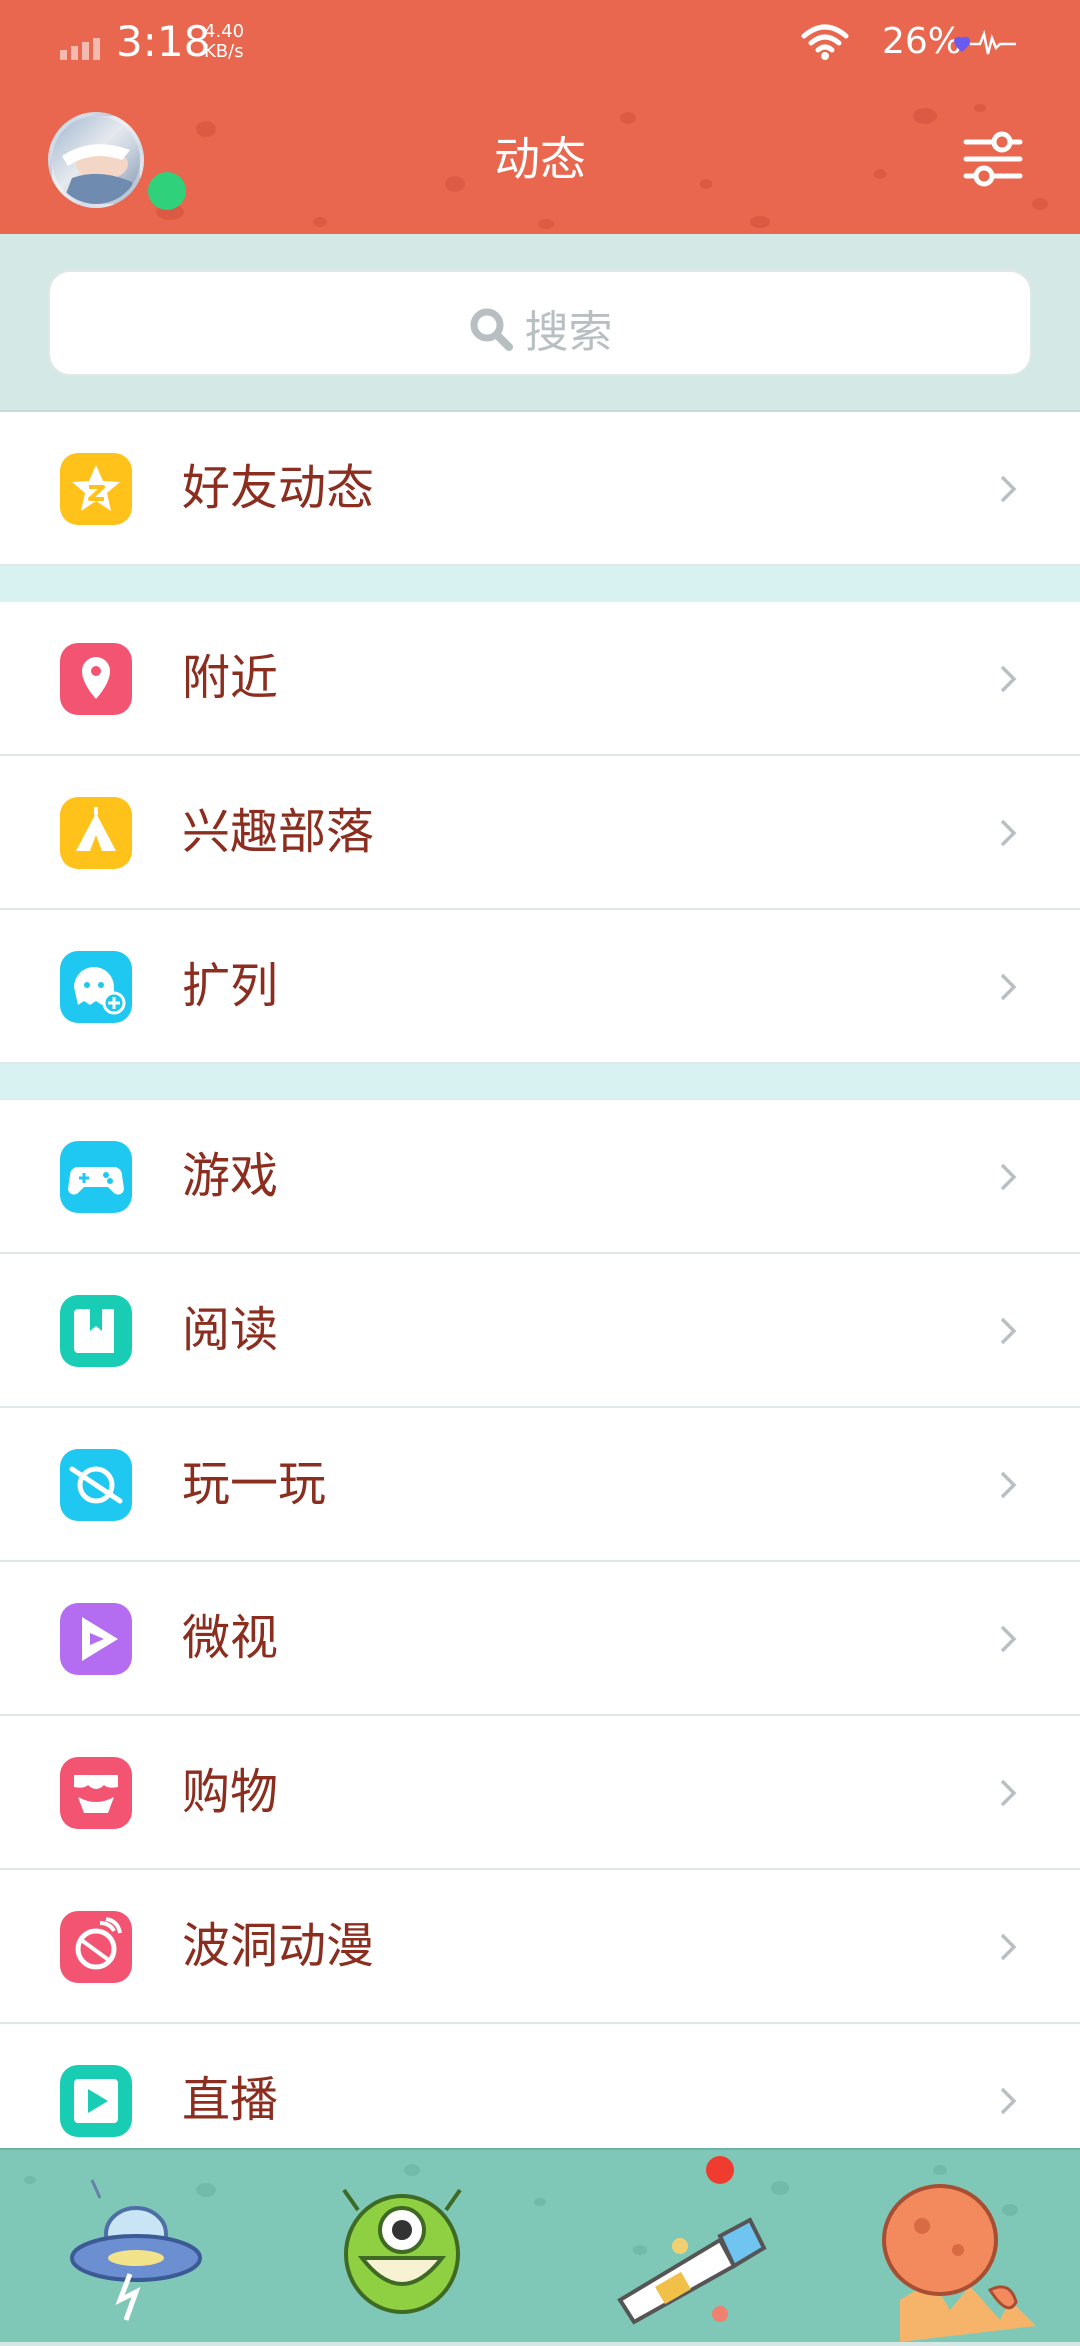  Describe the element at coordinates (136, 2250) in the screenshot. I see `ufo-icon` at that location.